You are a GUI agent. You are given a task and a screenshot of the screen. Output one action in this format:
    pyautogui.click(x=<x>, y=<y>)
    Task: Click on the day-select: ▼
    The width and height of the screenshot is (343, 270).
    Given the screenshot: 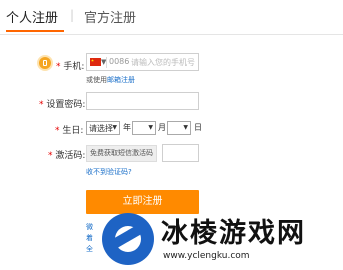 What is the action you would take?
    pyautogui.click(x=179, y=128)
    